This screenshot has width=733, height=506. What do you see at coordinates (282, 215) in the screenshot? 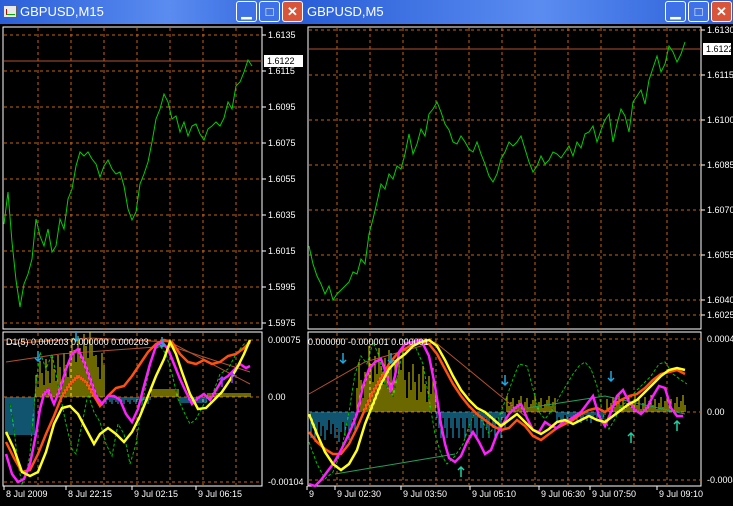
I see `price-scale-label: 1.6035` at bounding box center [282, 215].